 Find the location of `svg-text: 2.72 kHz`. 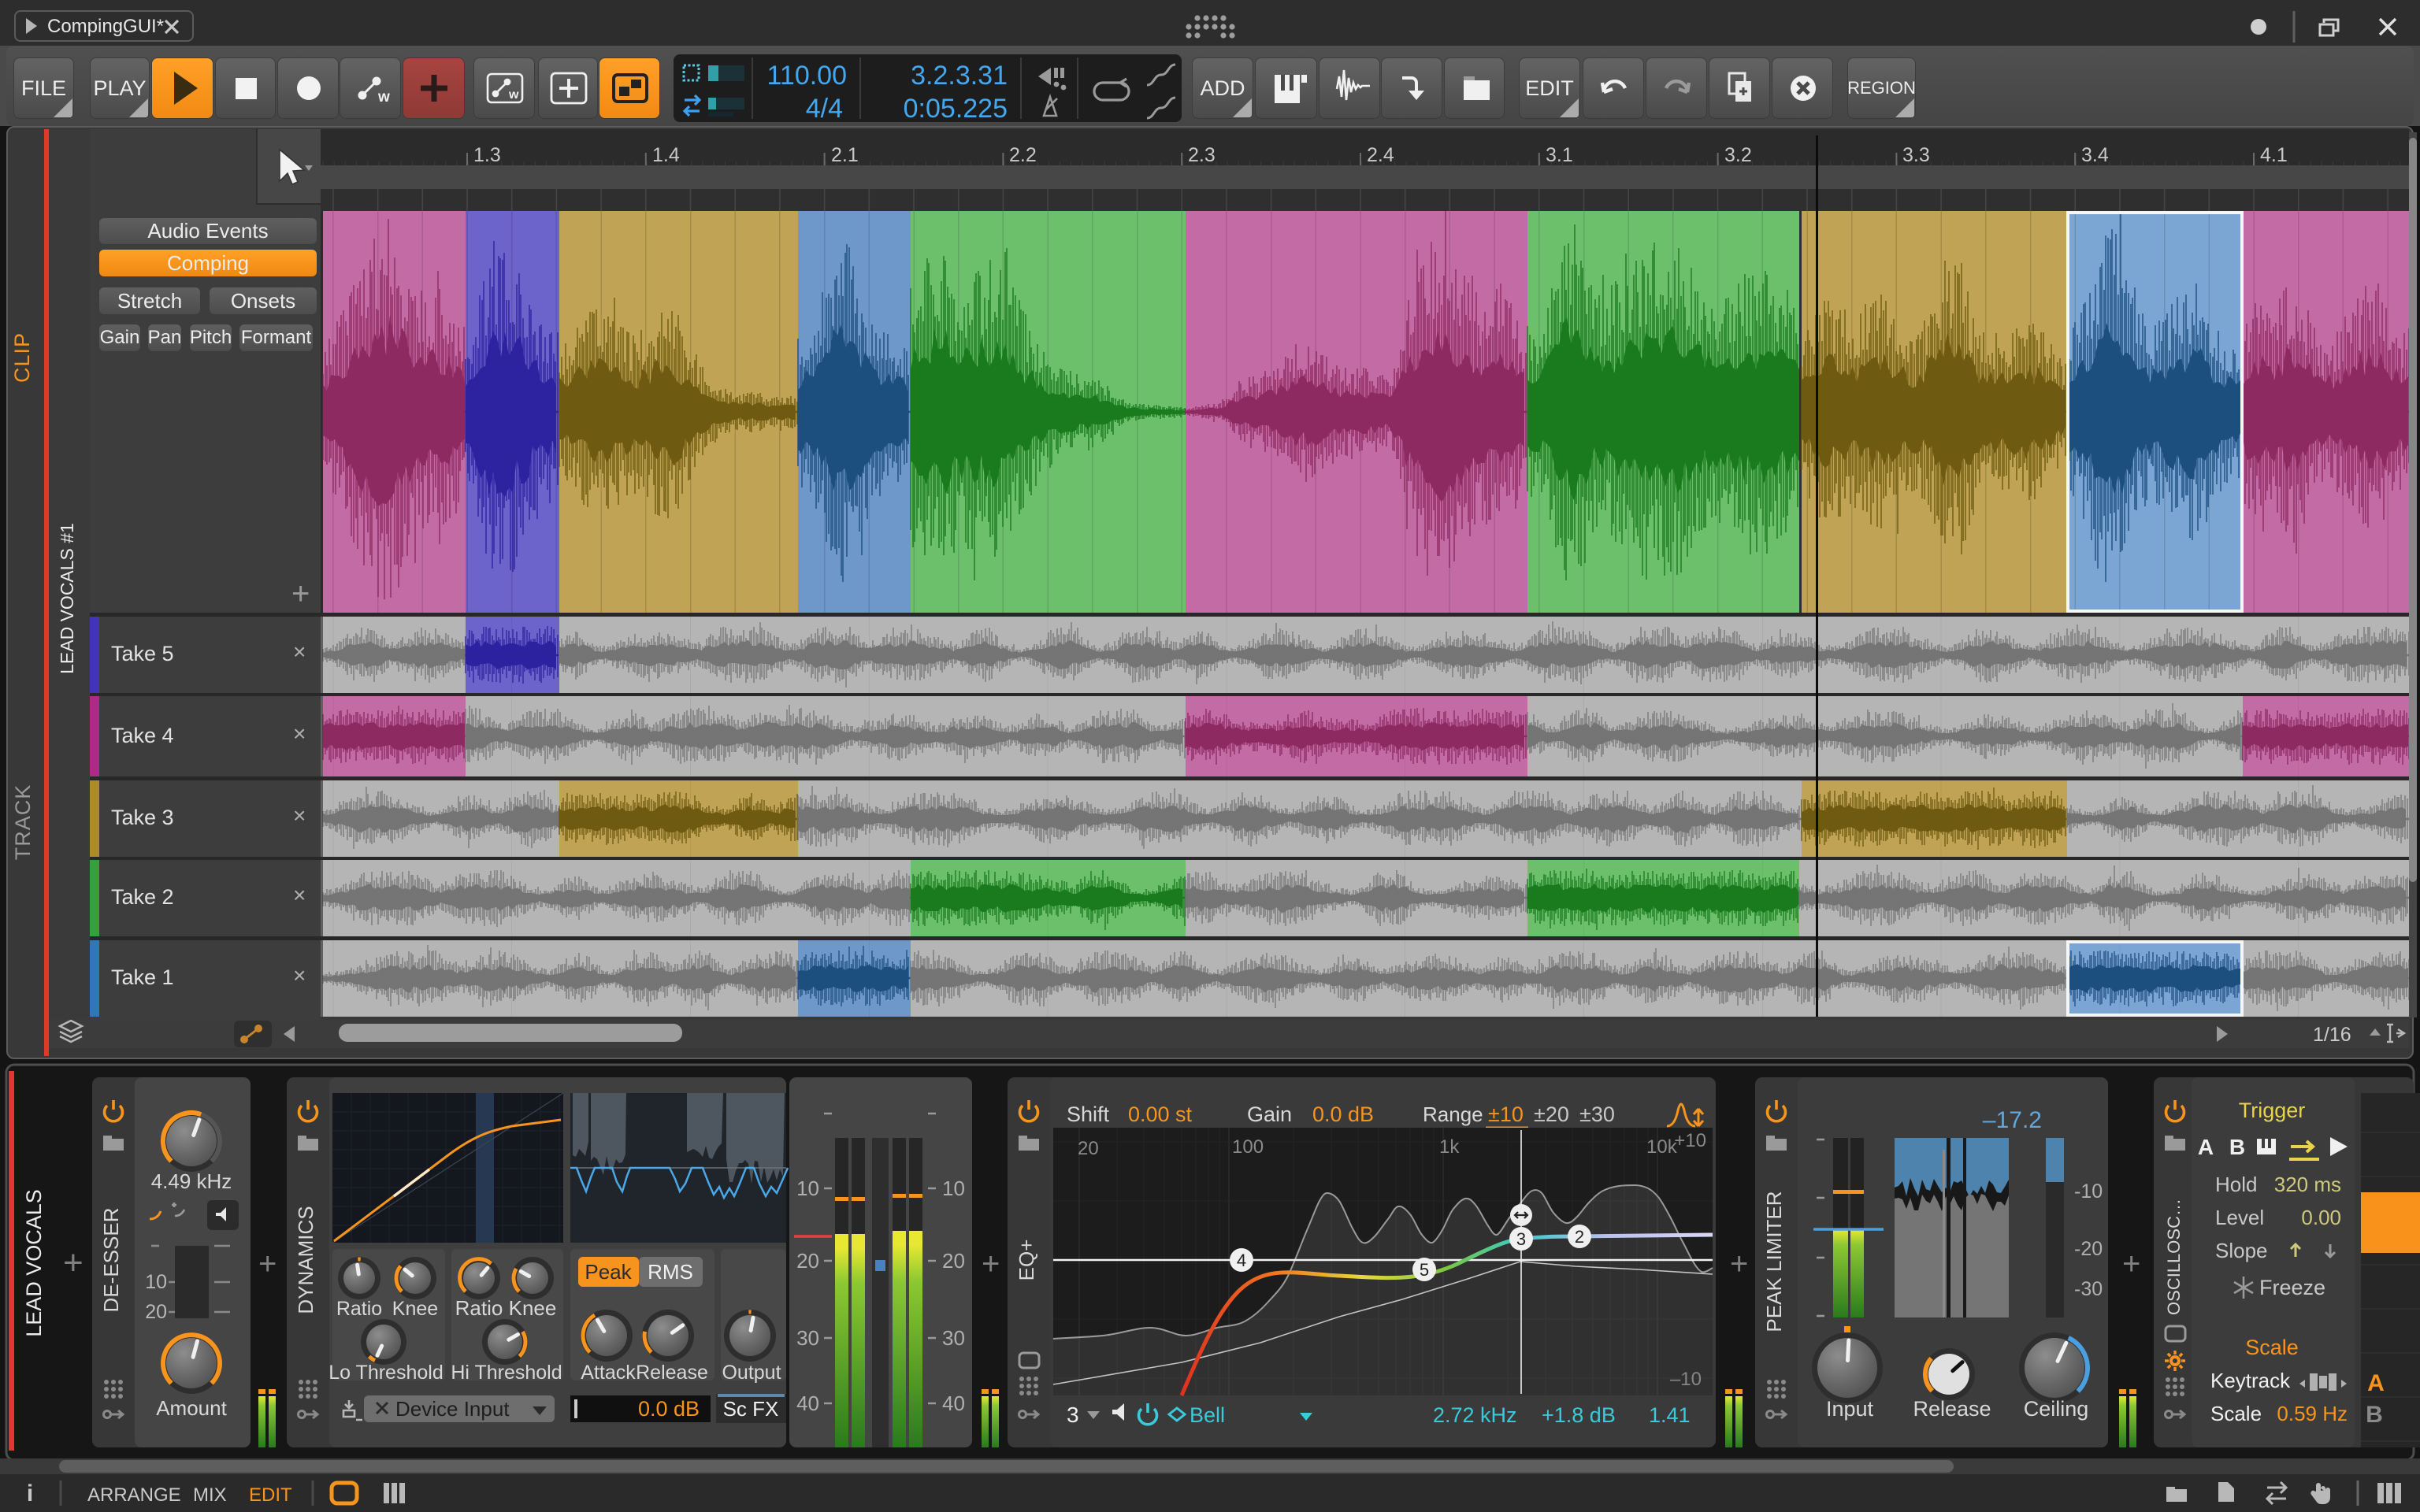

svg-text: 2.72 kHz is located at coordinates (1475, 1415).